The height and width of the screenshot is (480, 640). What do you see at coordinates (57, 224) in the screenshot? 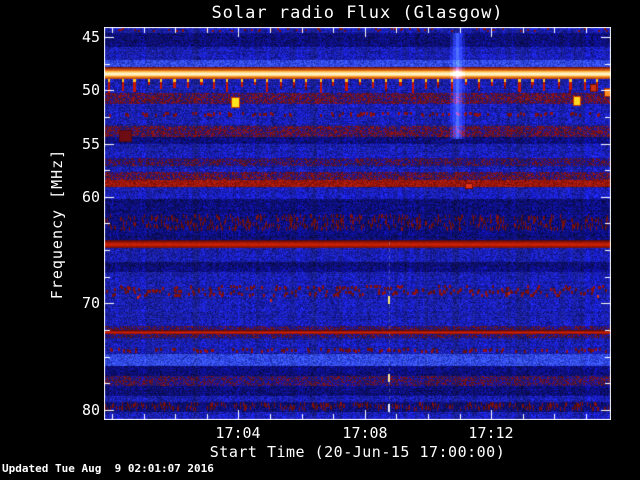
I see `y-axis-label: Frequency [MHz]` at bounding box center [57, 224].